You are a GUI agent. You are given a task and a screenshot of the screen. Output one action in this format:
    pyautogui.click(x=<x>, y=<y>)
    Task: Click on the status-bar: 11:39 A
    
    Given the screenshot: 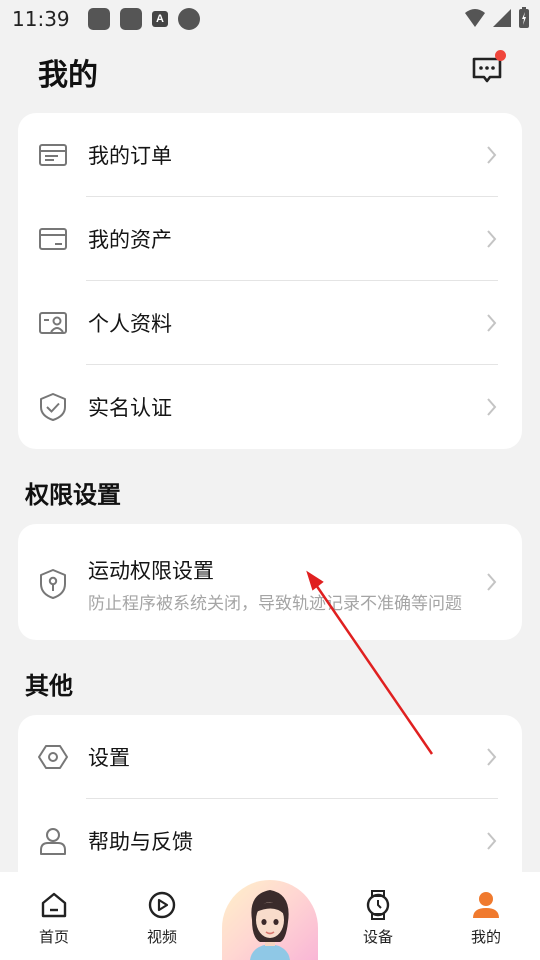 What is the action you would take?
    pyautogui.click(x=270, y=19)
    